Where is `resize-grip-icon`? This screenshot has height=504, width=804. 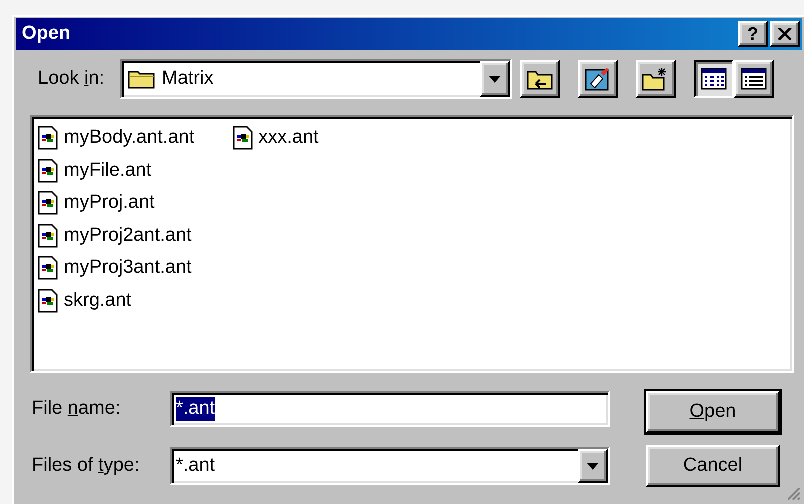 resize-grip-icon is located at coordinates (794, 494).